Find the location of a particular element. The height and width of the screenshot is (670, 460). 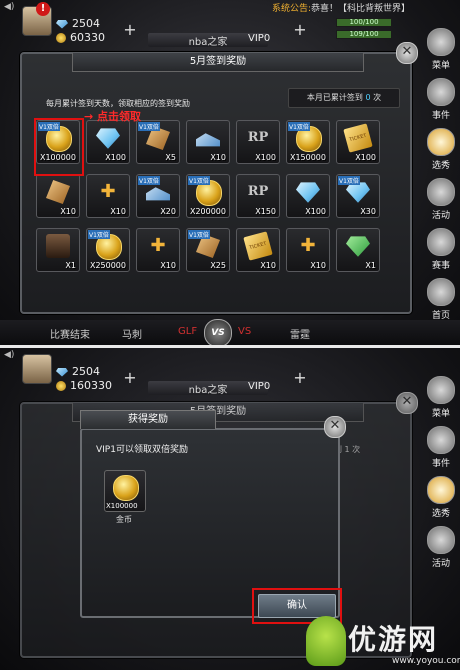

popup-title: 获得奖励 is located at coordinates (148, 419).